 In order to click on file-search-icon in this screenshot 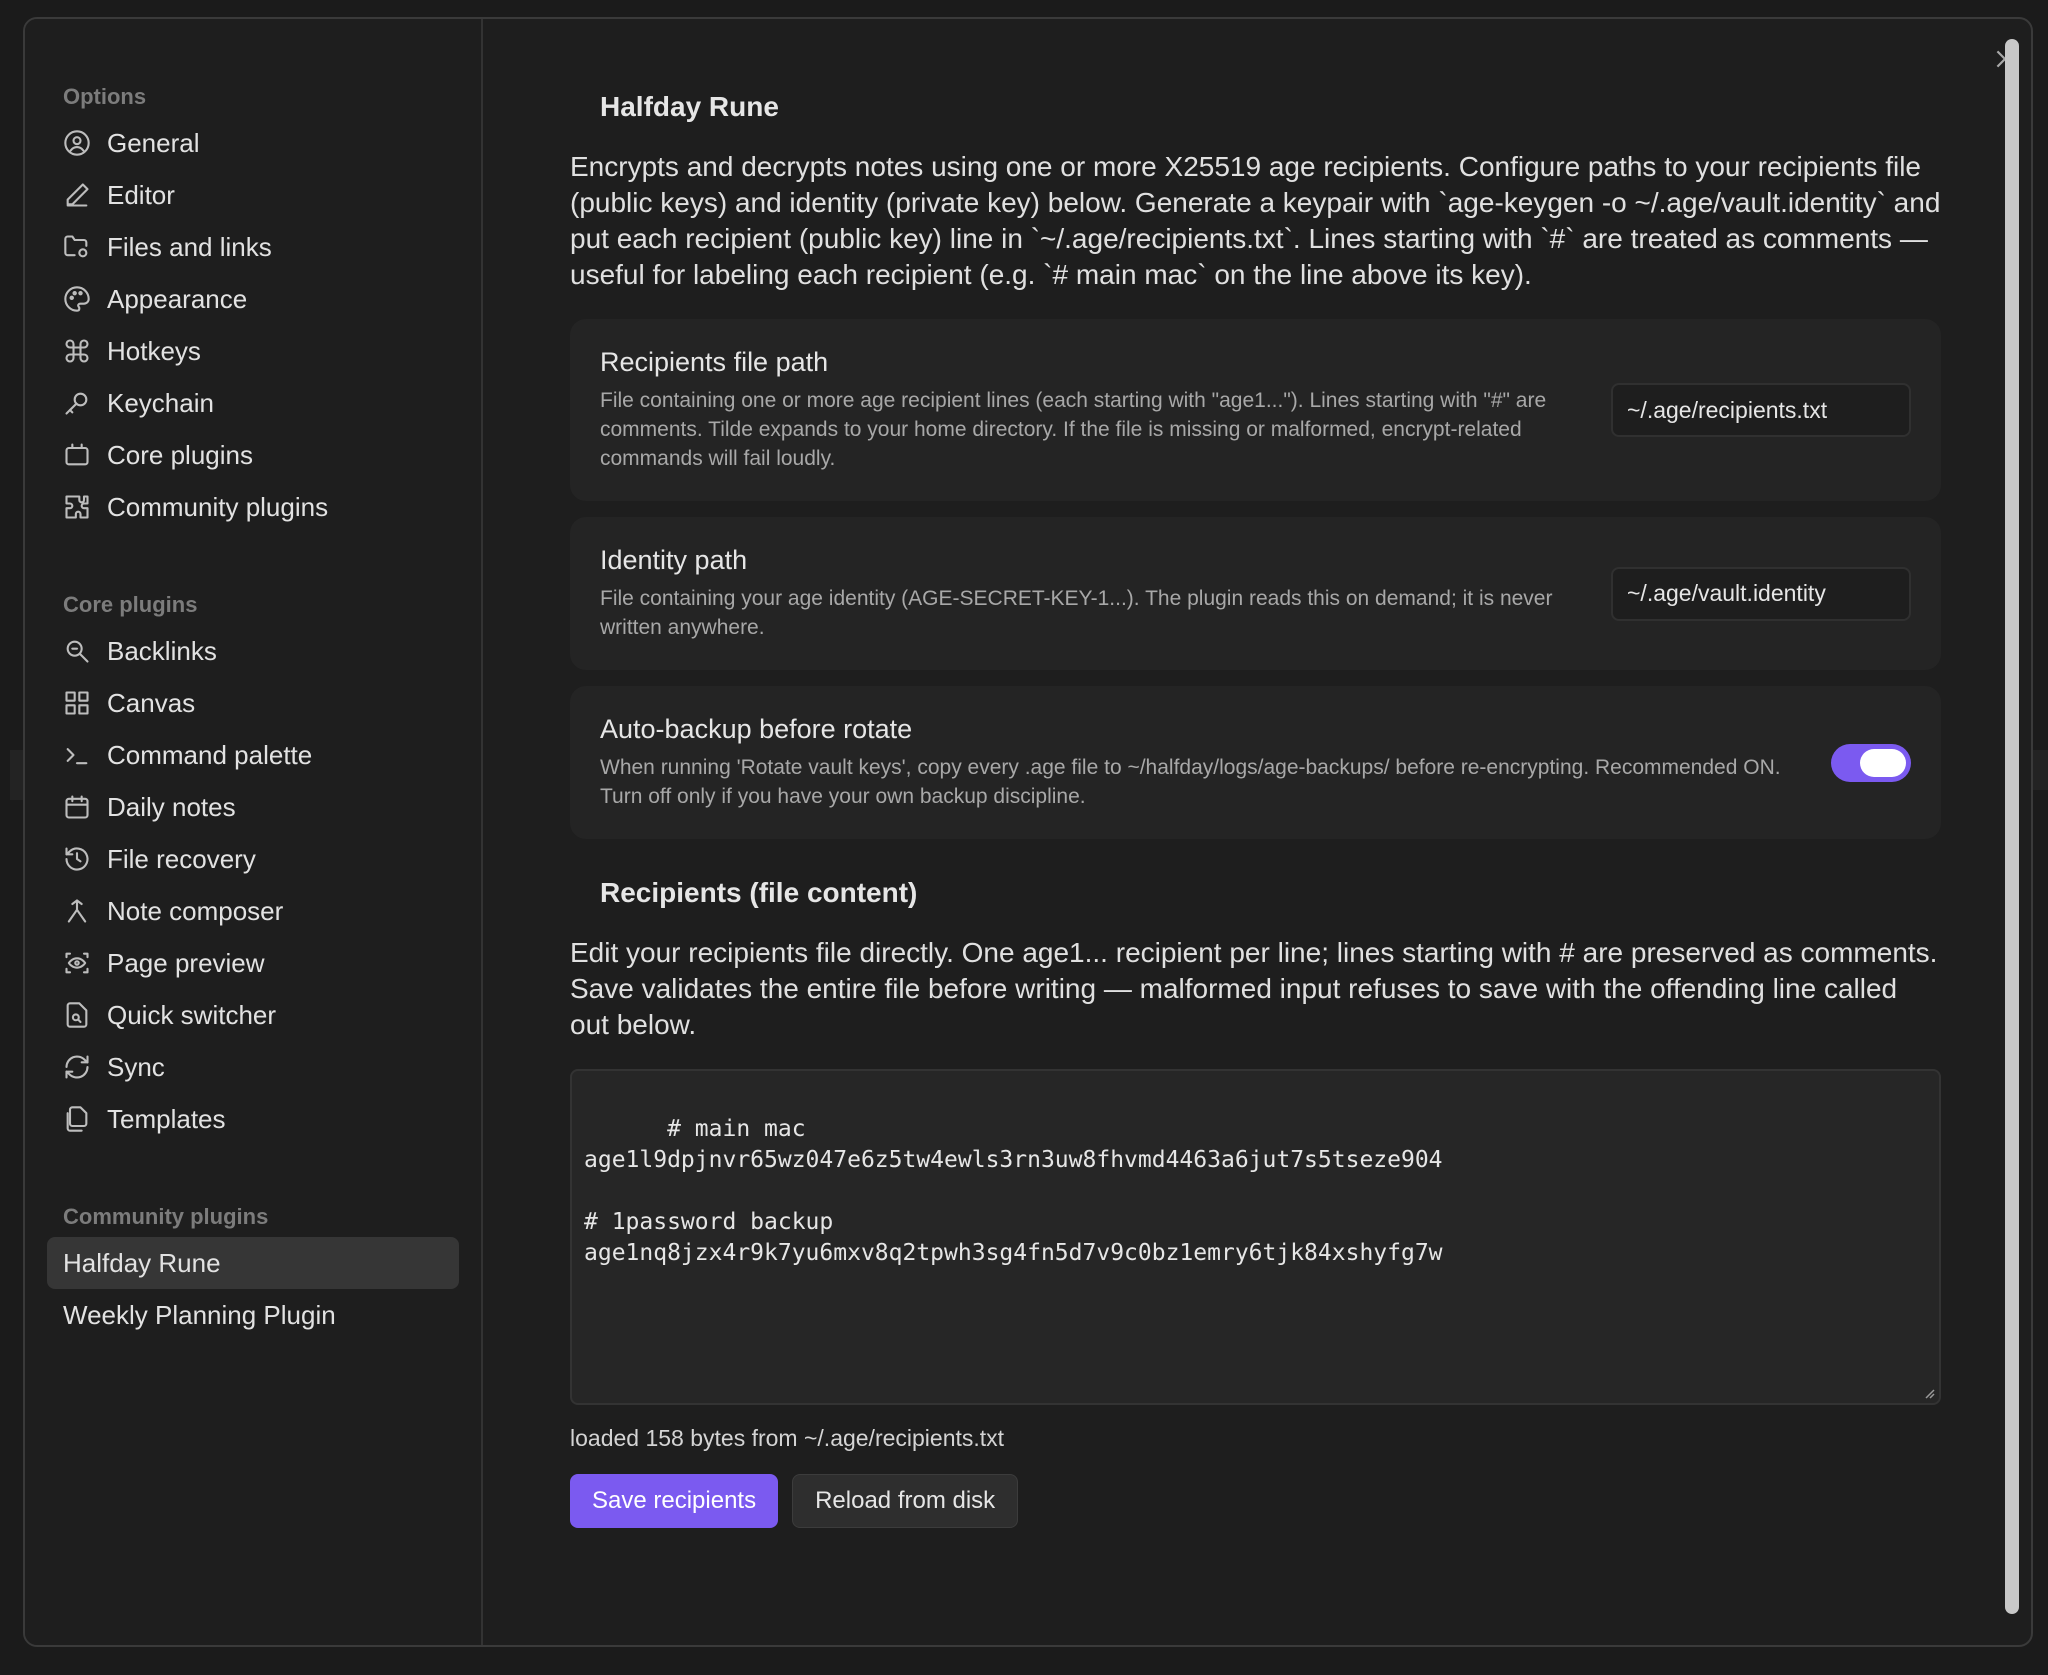, I will do `click(77, 1015)`.